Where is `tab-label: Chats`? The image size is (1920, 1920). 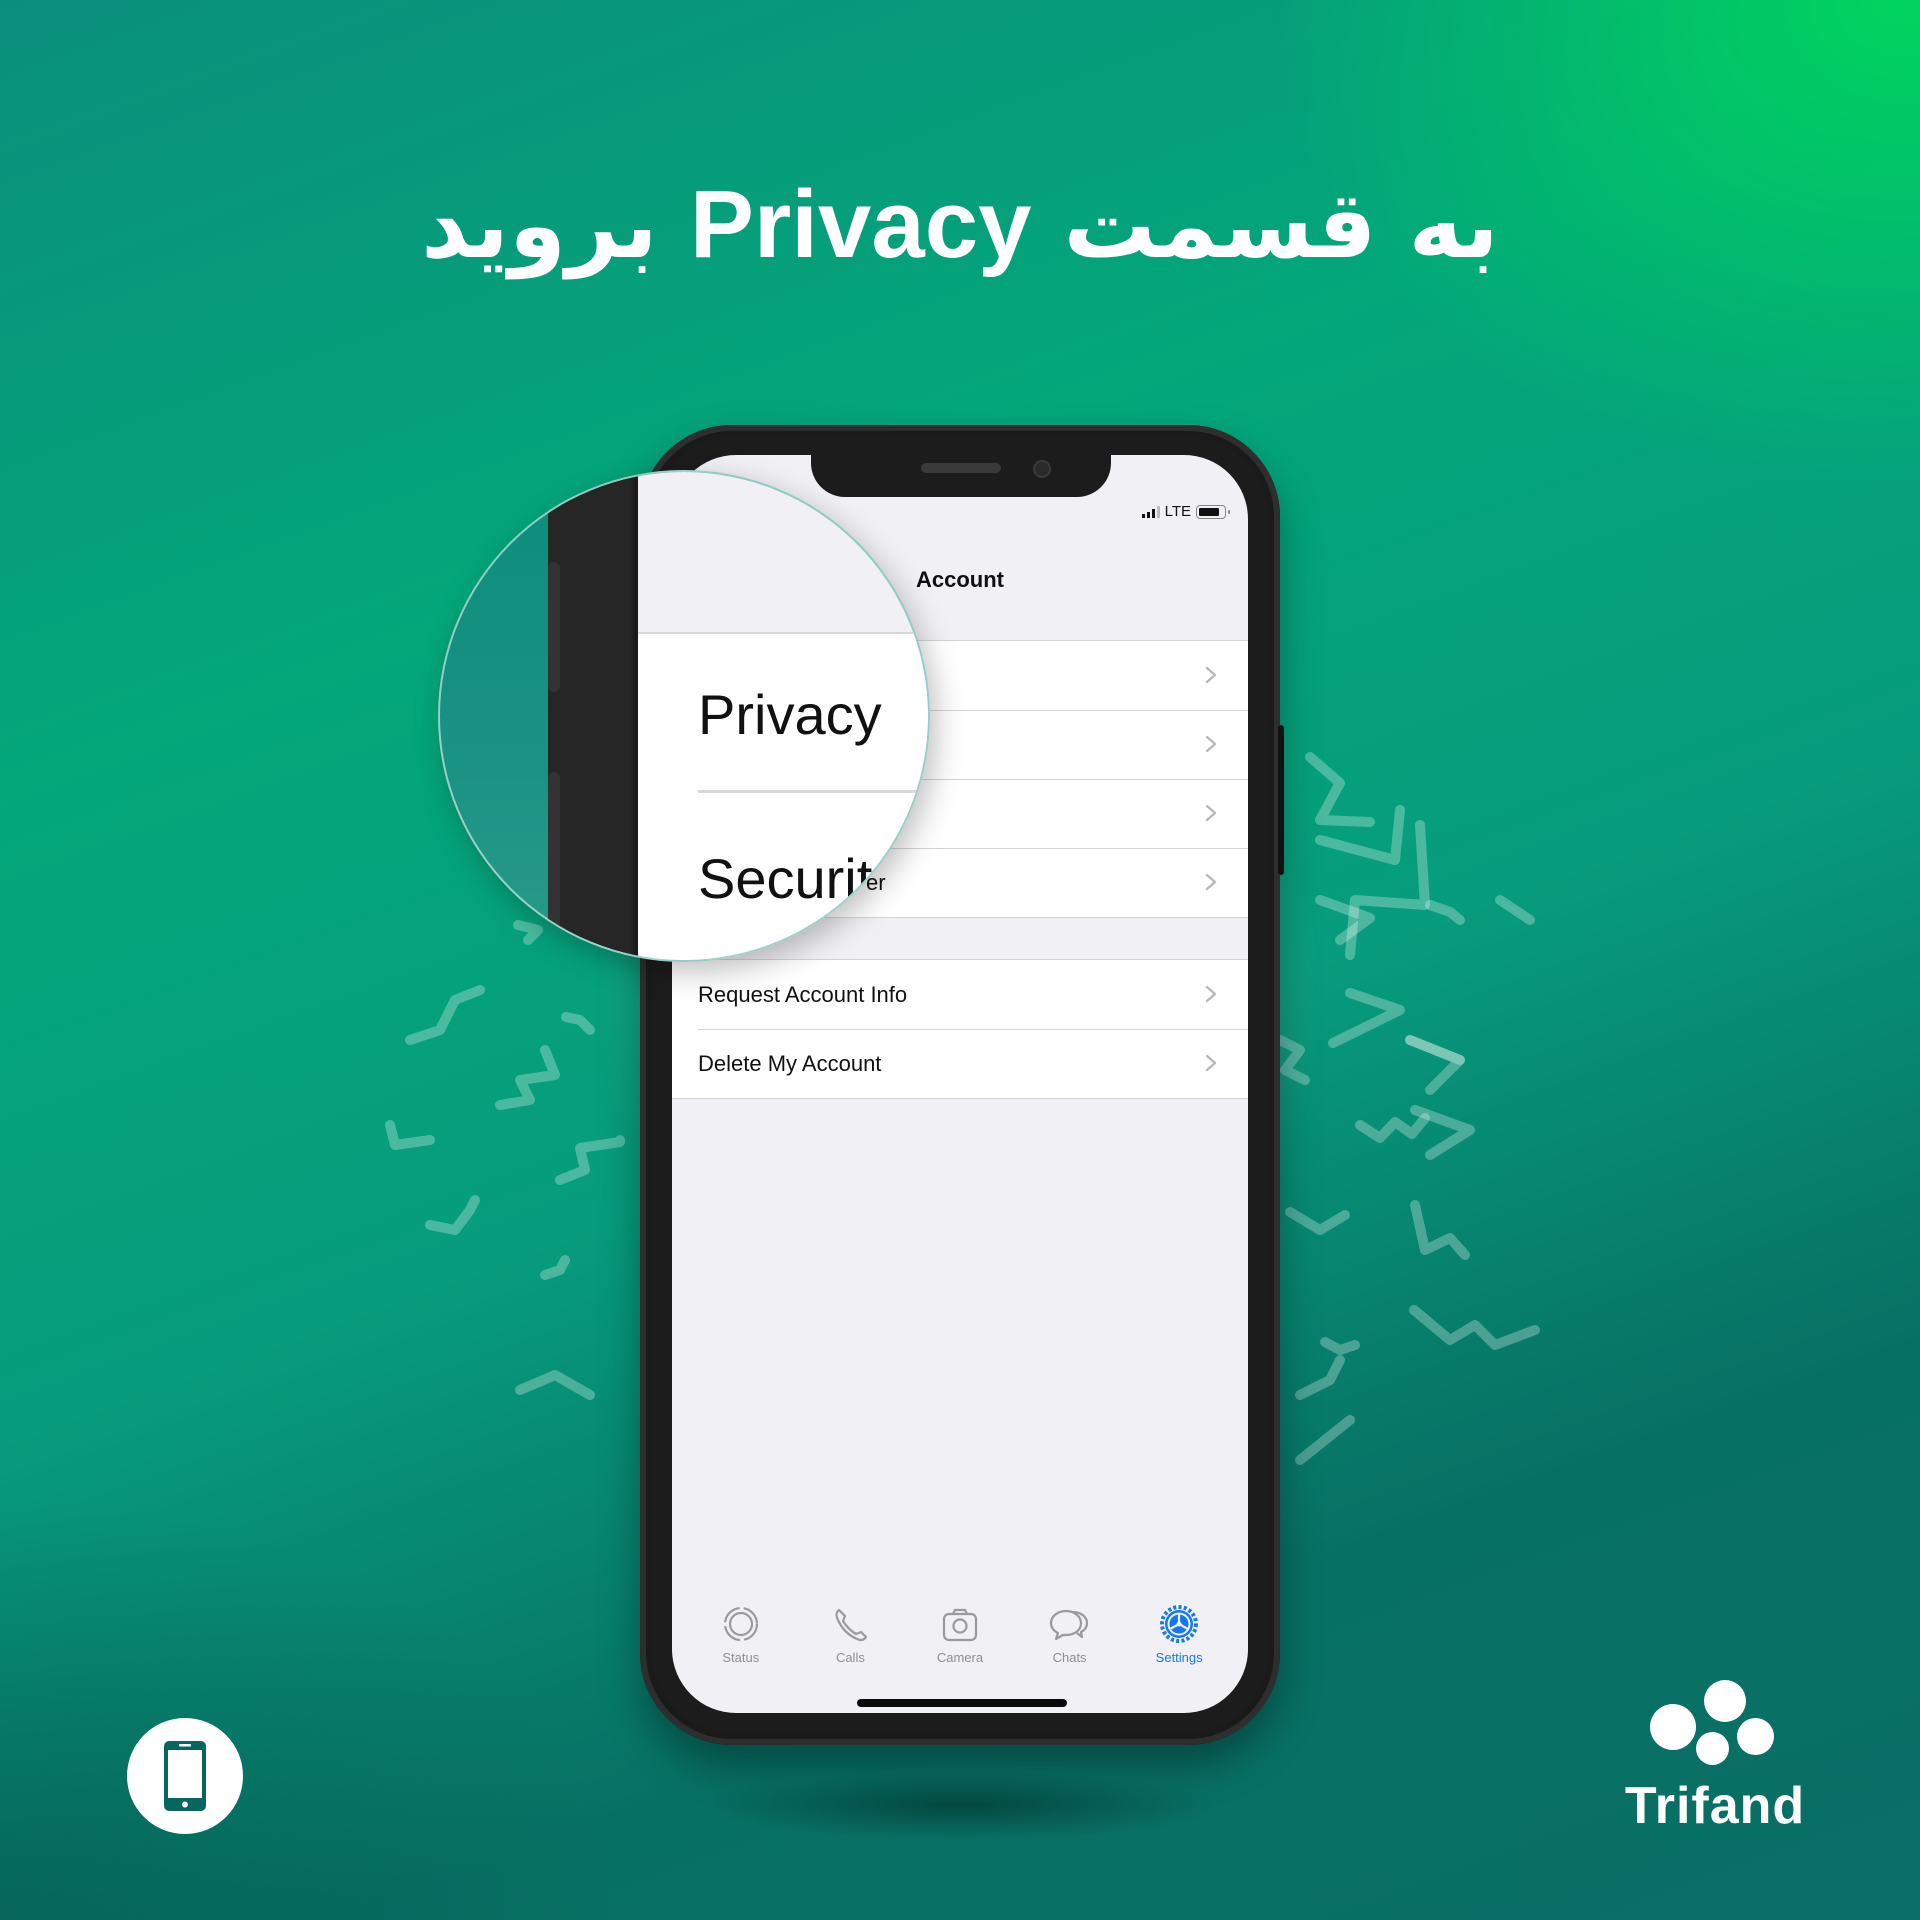 tab-label: Chats is located at coordinates (1069, 1657).